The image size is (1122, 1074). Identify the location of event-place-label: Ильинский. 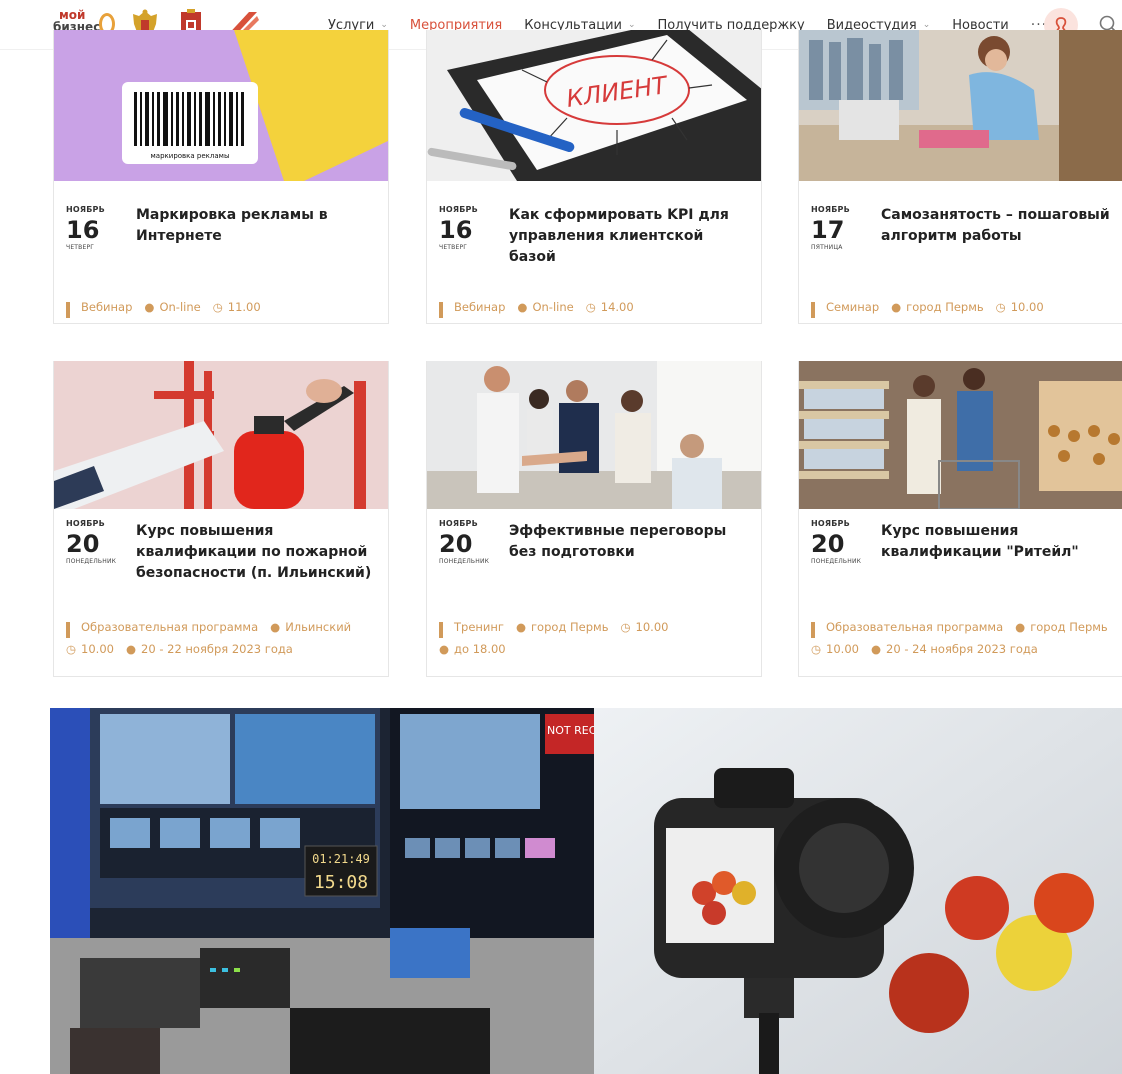
(318, 627).